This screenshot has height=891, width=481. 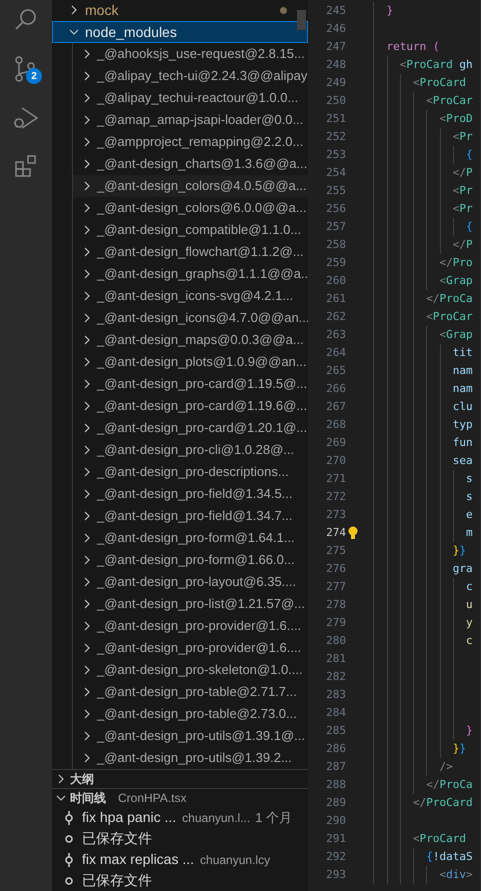 I want to click on timeline-entry: fix hpa panic ... chuanyun.l... 1 个月, so click(x=180, y=817).